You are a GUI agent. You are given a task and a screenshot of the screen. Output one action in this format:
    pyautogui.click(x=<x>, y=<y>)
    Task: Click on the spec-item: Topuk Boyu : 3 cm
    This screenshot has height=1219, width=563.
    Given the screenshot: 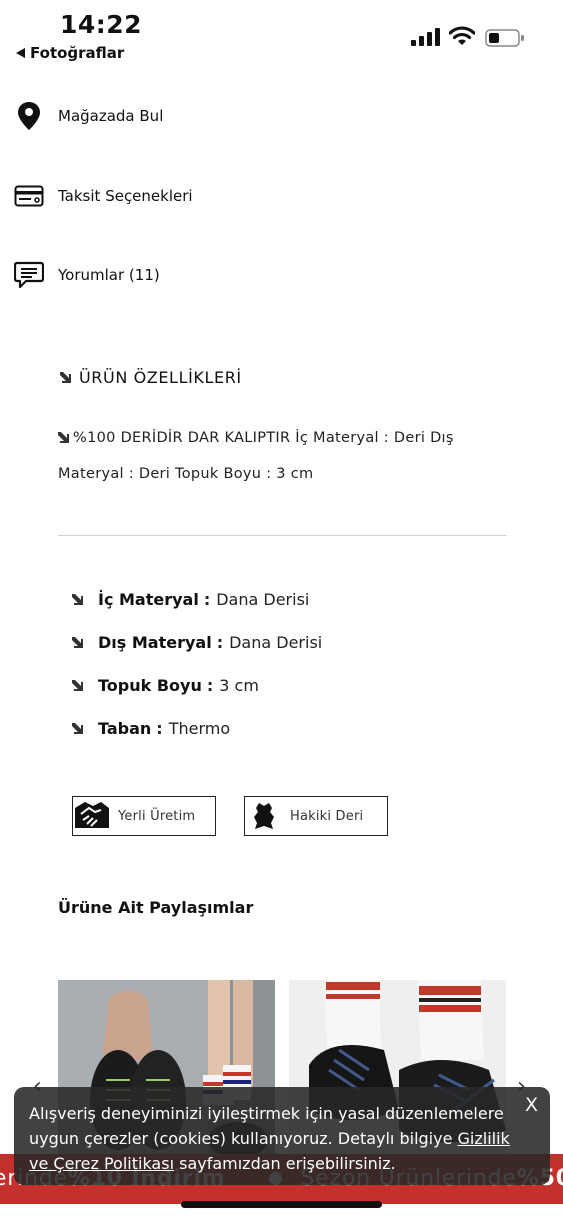 What is the action you would take?
    pyautogui.click(x=165, y=685)
    